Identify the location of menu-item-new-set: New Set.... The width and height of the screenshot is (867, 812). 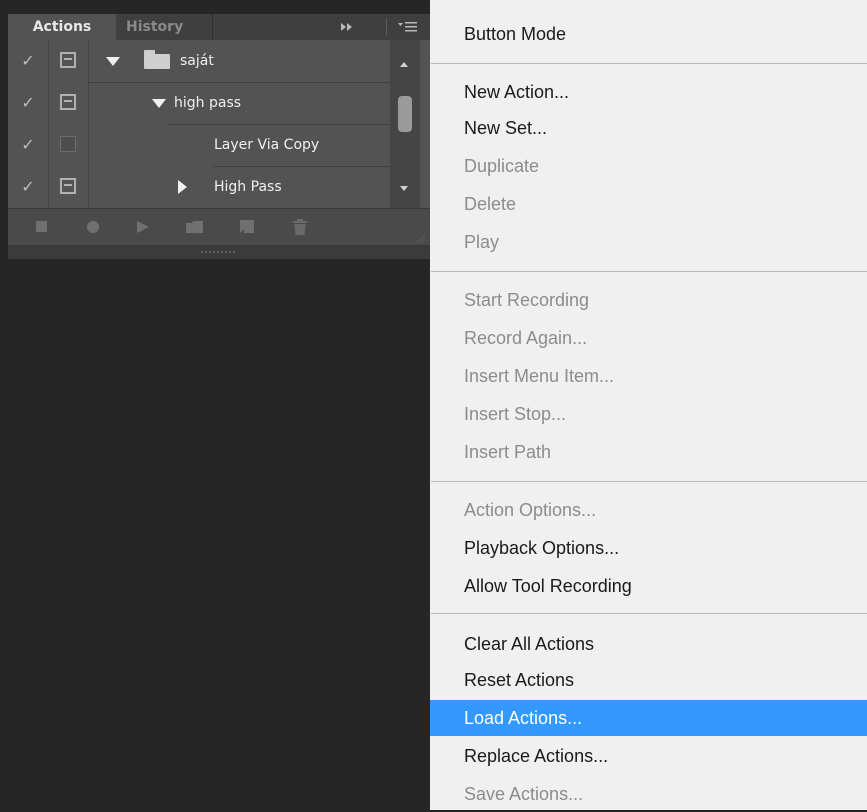
(648, 128).